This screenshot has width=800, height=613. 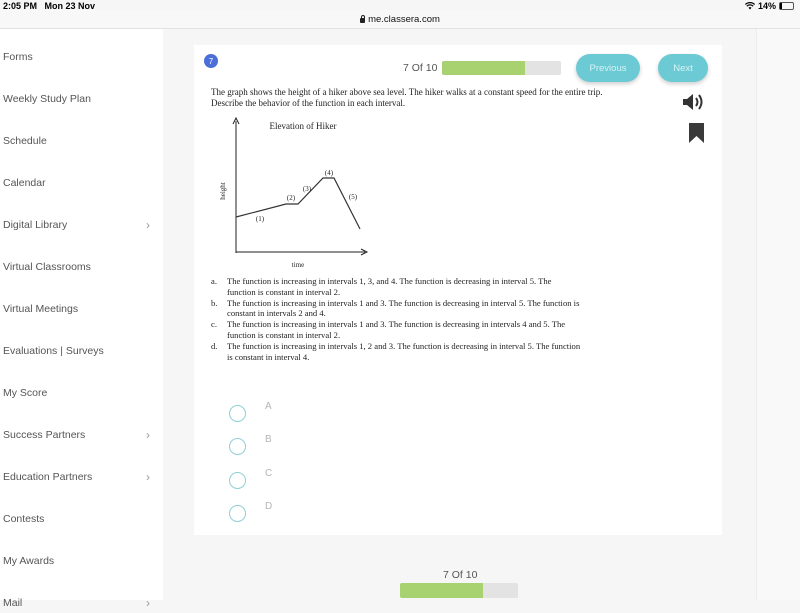 What do you see at coordinates (683, 68) in the screenshot?
I see `next-button: Next` at bounding box center [683, 68].